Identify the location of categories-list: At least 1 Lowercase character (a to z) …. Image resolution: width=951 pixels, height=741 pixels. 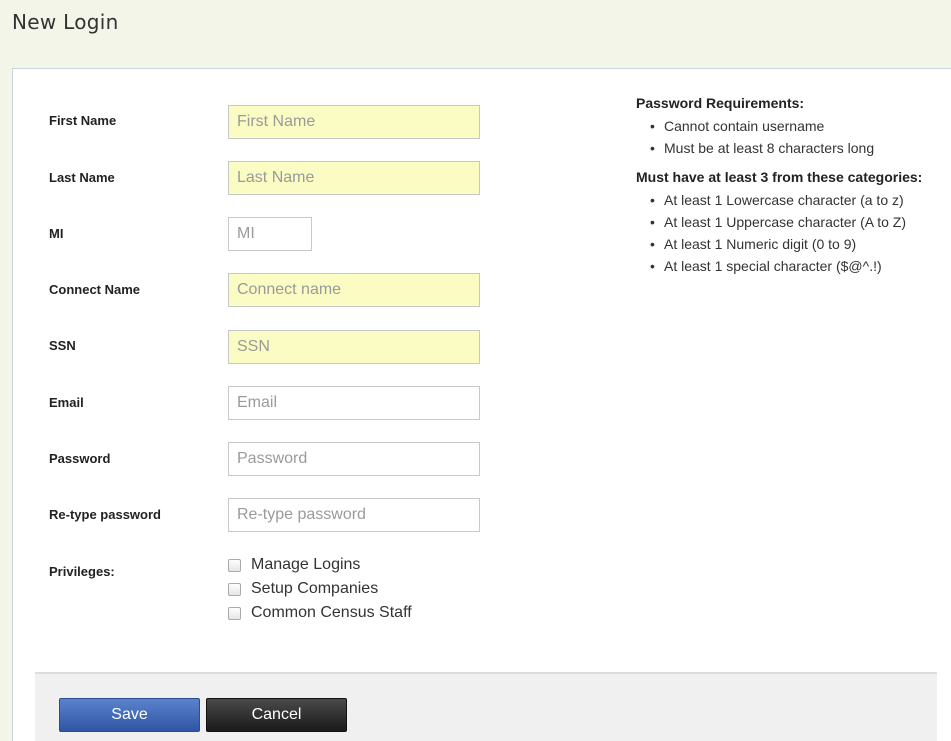
(779, 233).